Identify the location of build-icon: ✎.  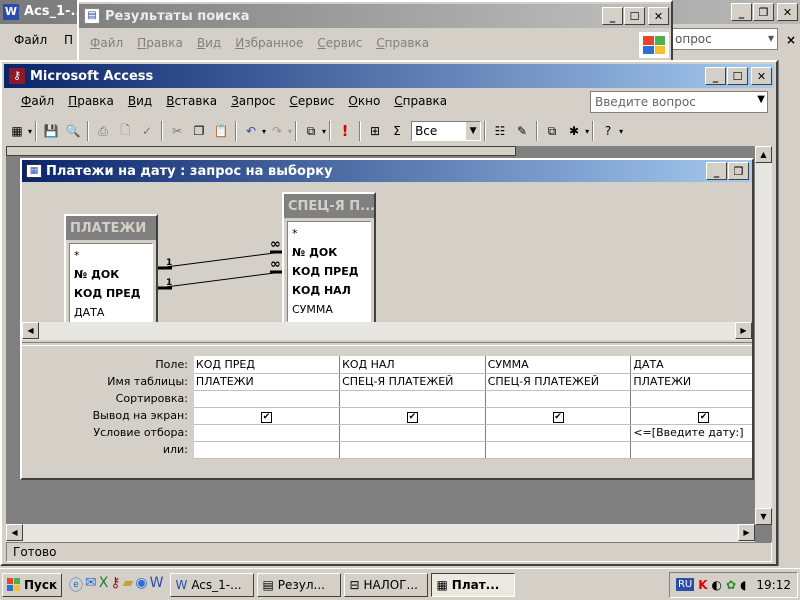
(522, 131).